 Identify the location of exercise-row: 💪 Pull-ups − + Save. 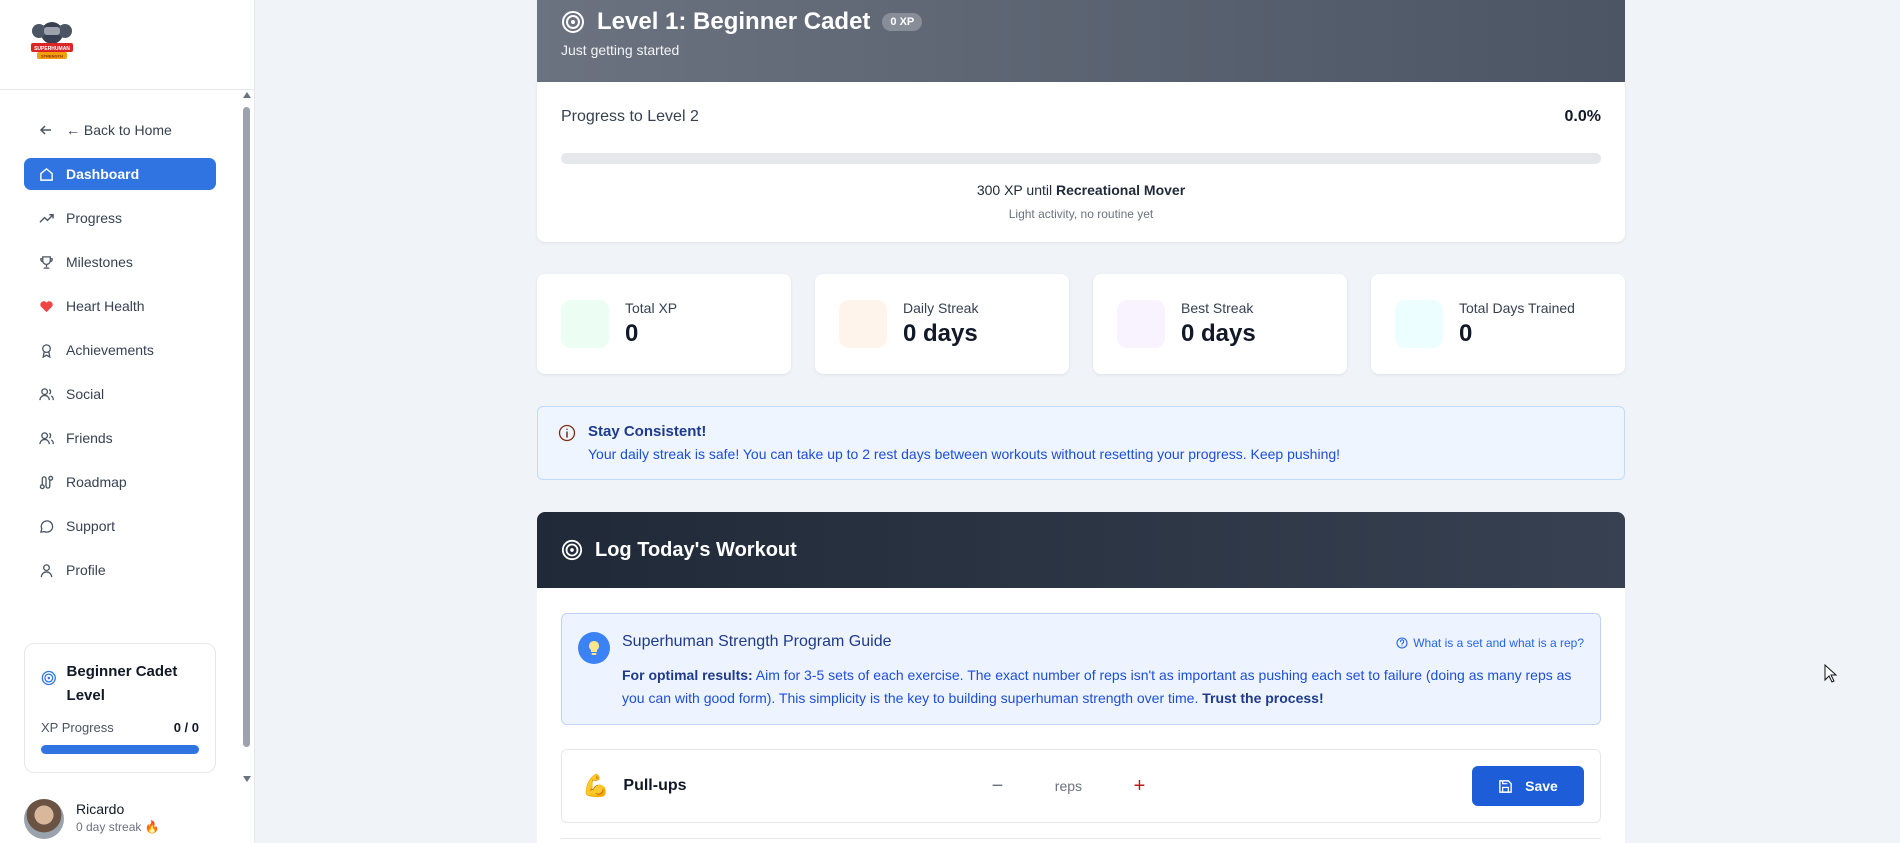
(1081, 786).